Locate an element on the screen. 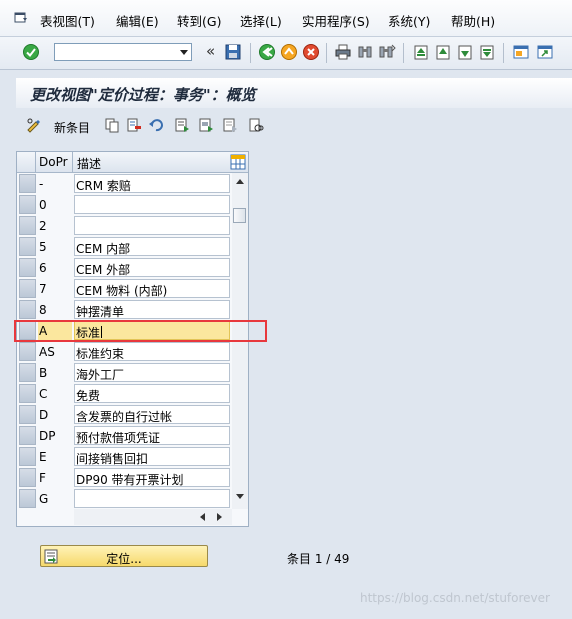  select-block-icon is located at coordinates (206, 125).